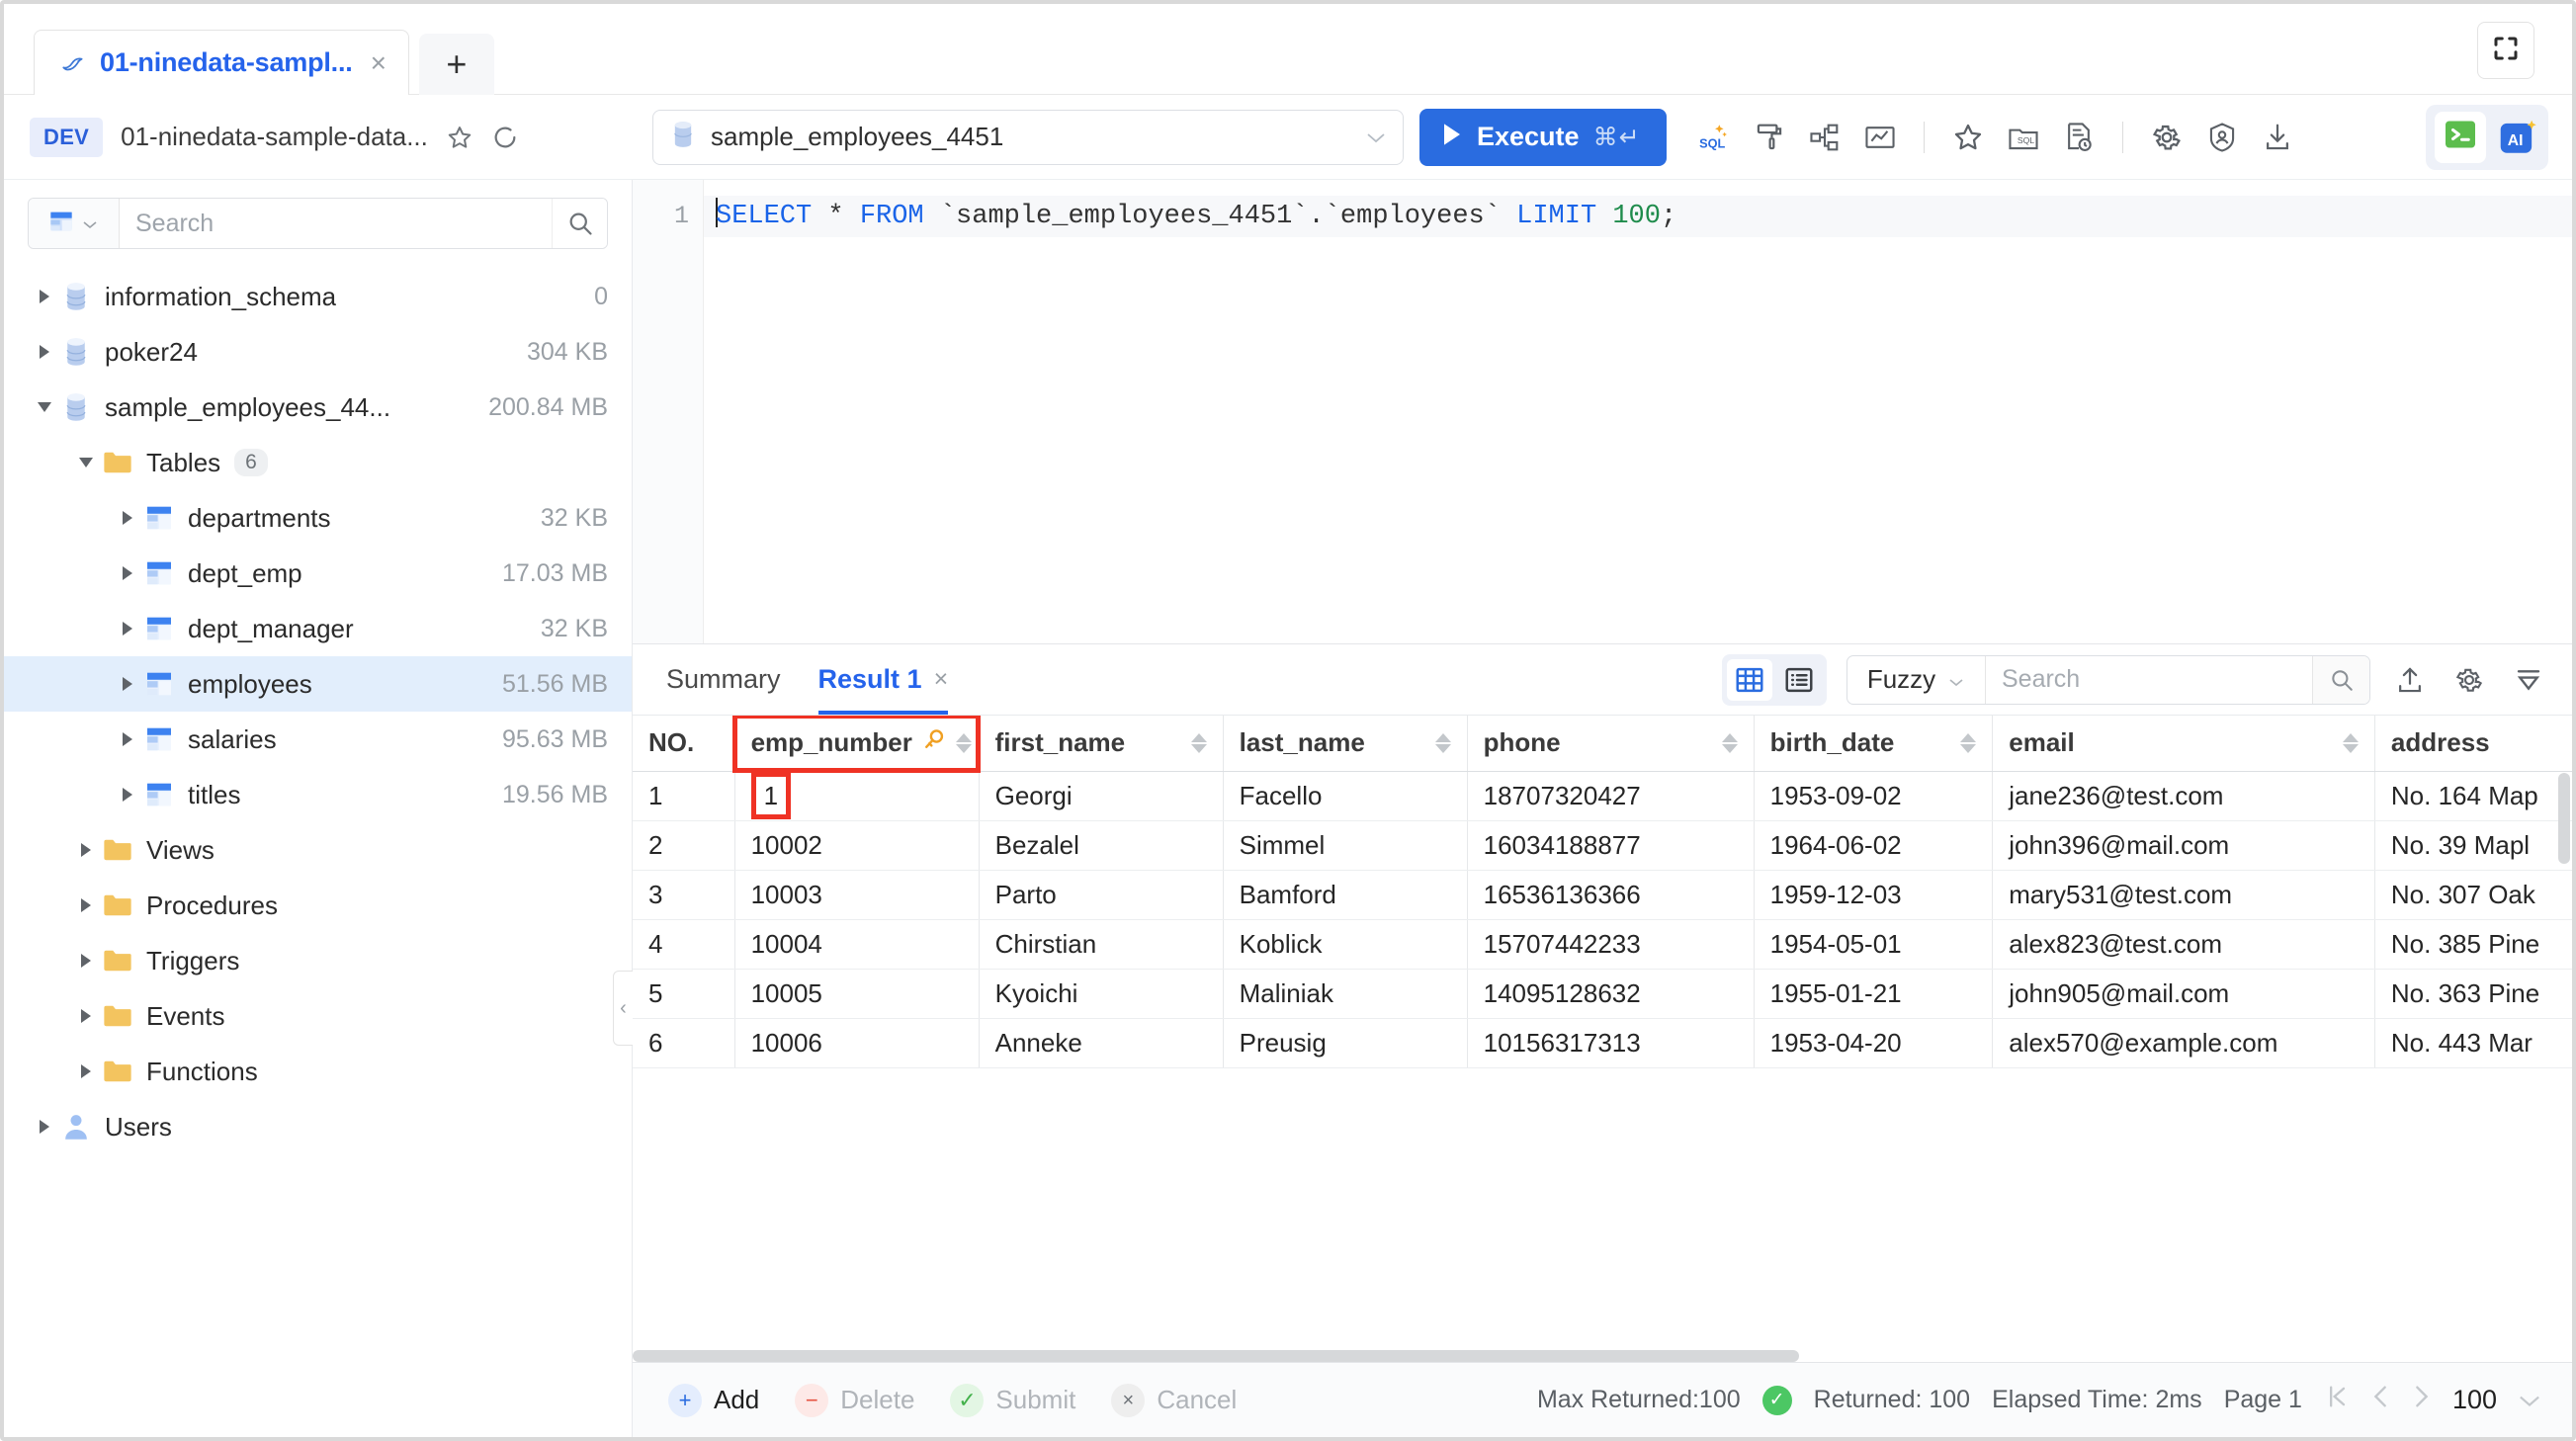 This screenshot has height=1441, width=2576. I want to click on tree-item-salaries: salaries 95.63 MB, so click(318, 739).